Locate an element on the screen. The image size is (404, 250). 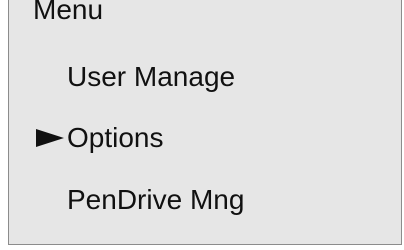
menu-item-label: User Manage is located at coordinates (151, 76).